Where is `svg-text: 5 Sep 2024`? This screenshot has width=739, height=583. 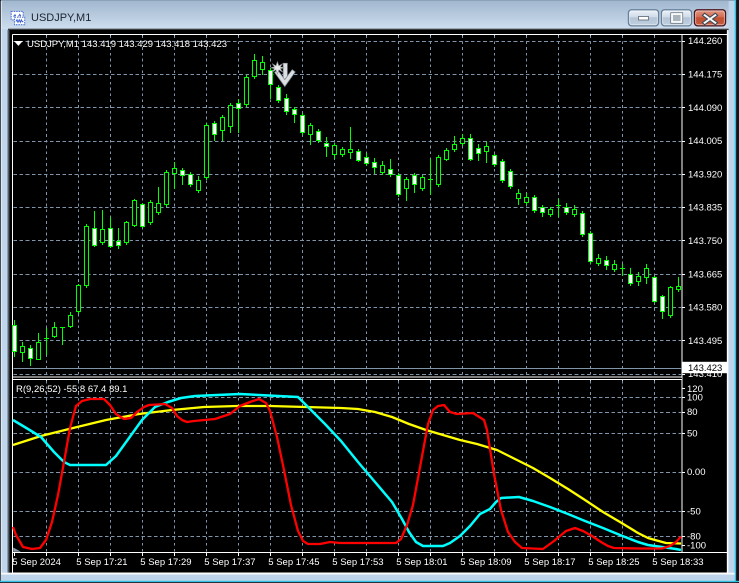
svg-text: 5 Sep 2024 is located at coordinates (36, 562).